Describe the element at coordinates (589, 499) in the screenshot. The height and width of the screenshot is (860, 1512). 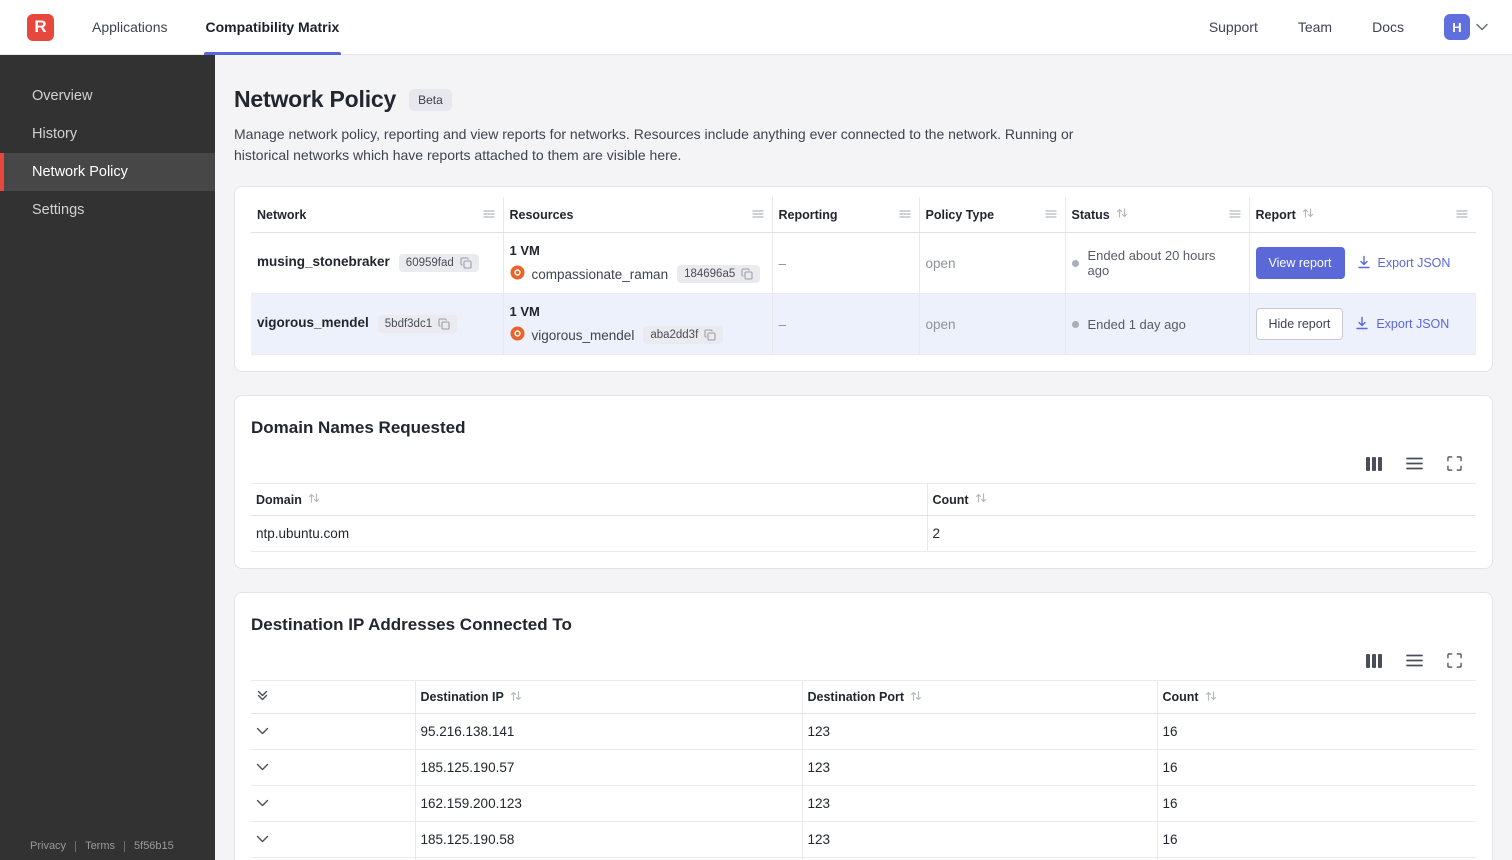
I see `column-header-domain: Domain` at that location.